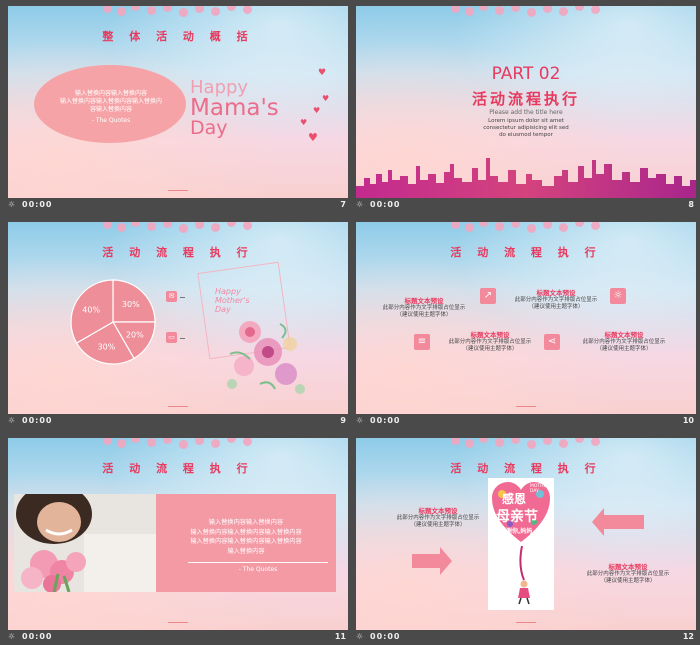 This screenshot has height=645, width=700. I want to click on woman-with-flowers-photo, so click(85, 543).